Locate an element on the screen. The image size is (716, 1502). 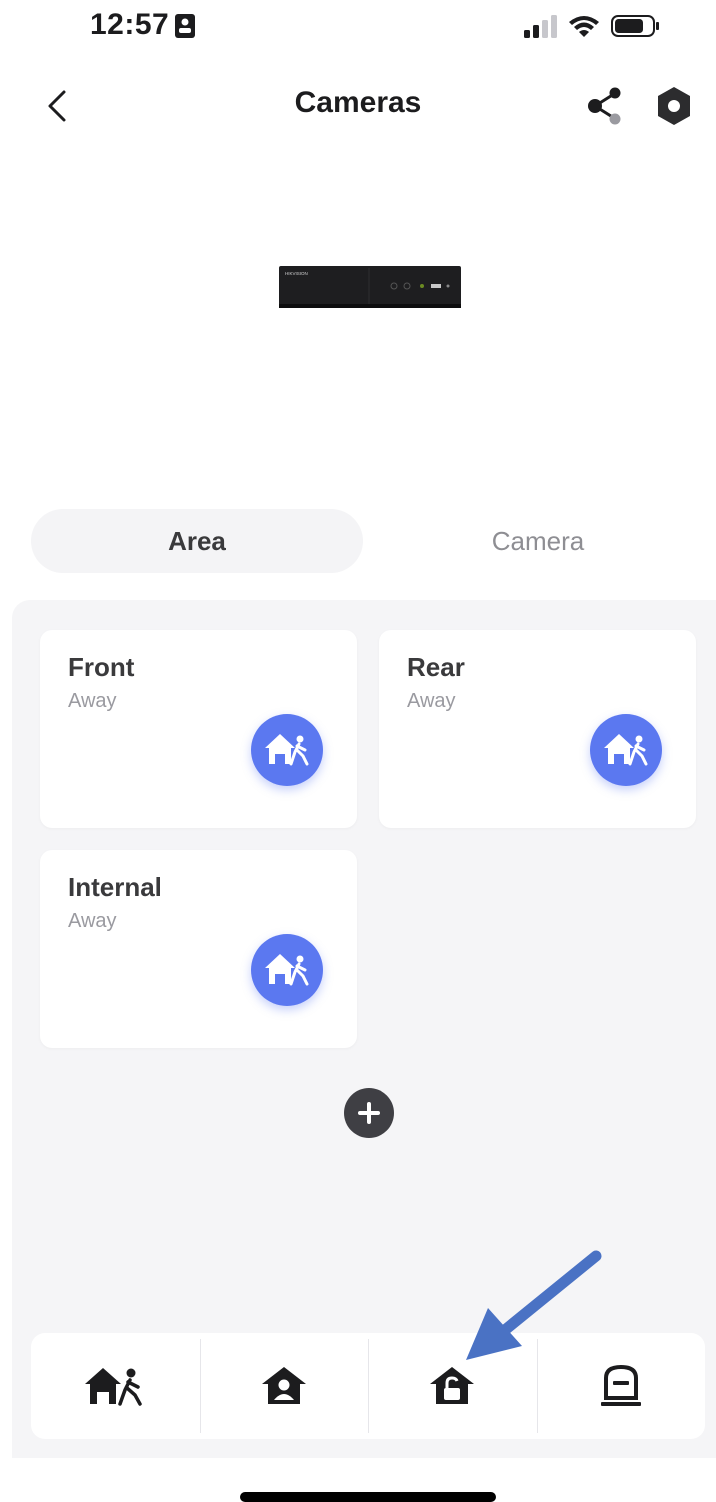
area-card-rear: Rear Away is located at coordinates (537, 729).